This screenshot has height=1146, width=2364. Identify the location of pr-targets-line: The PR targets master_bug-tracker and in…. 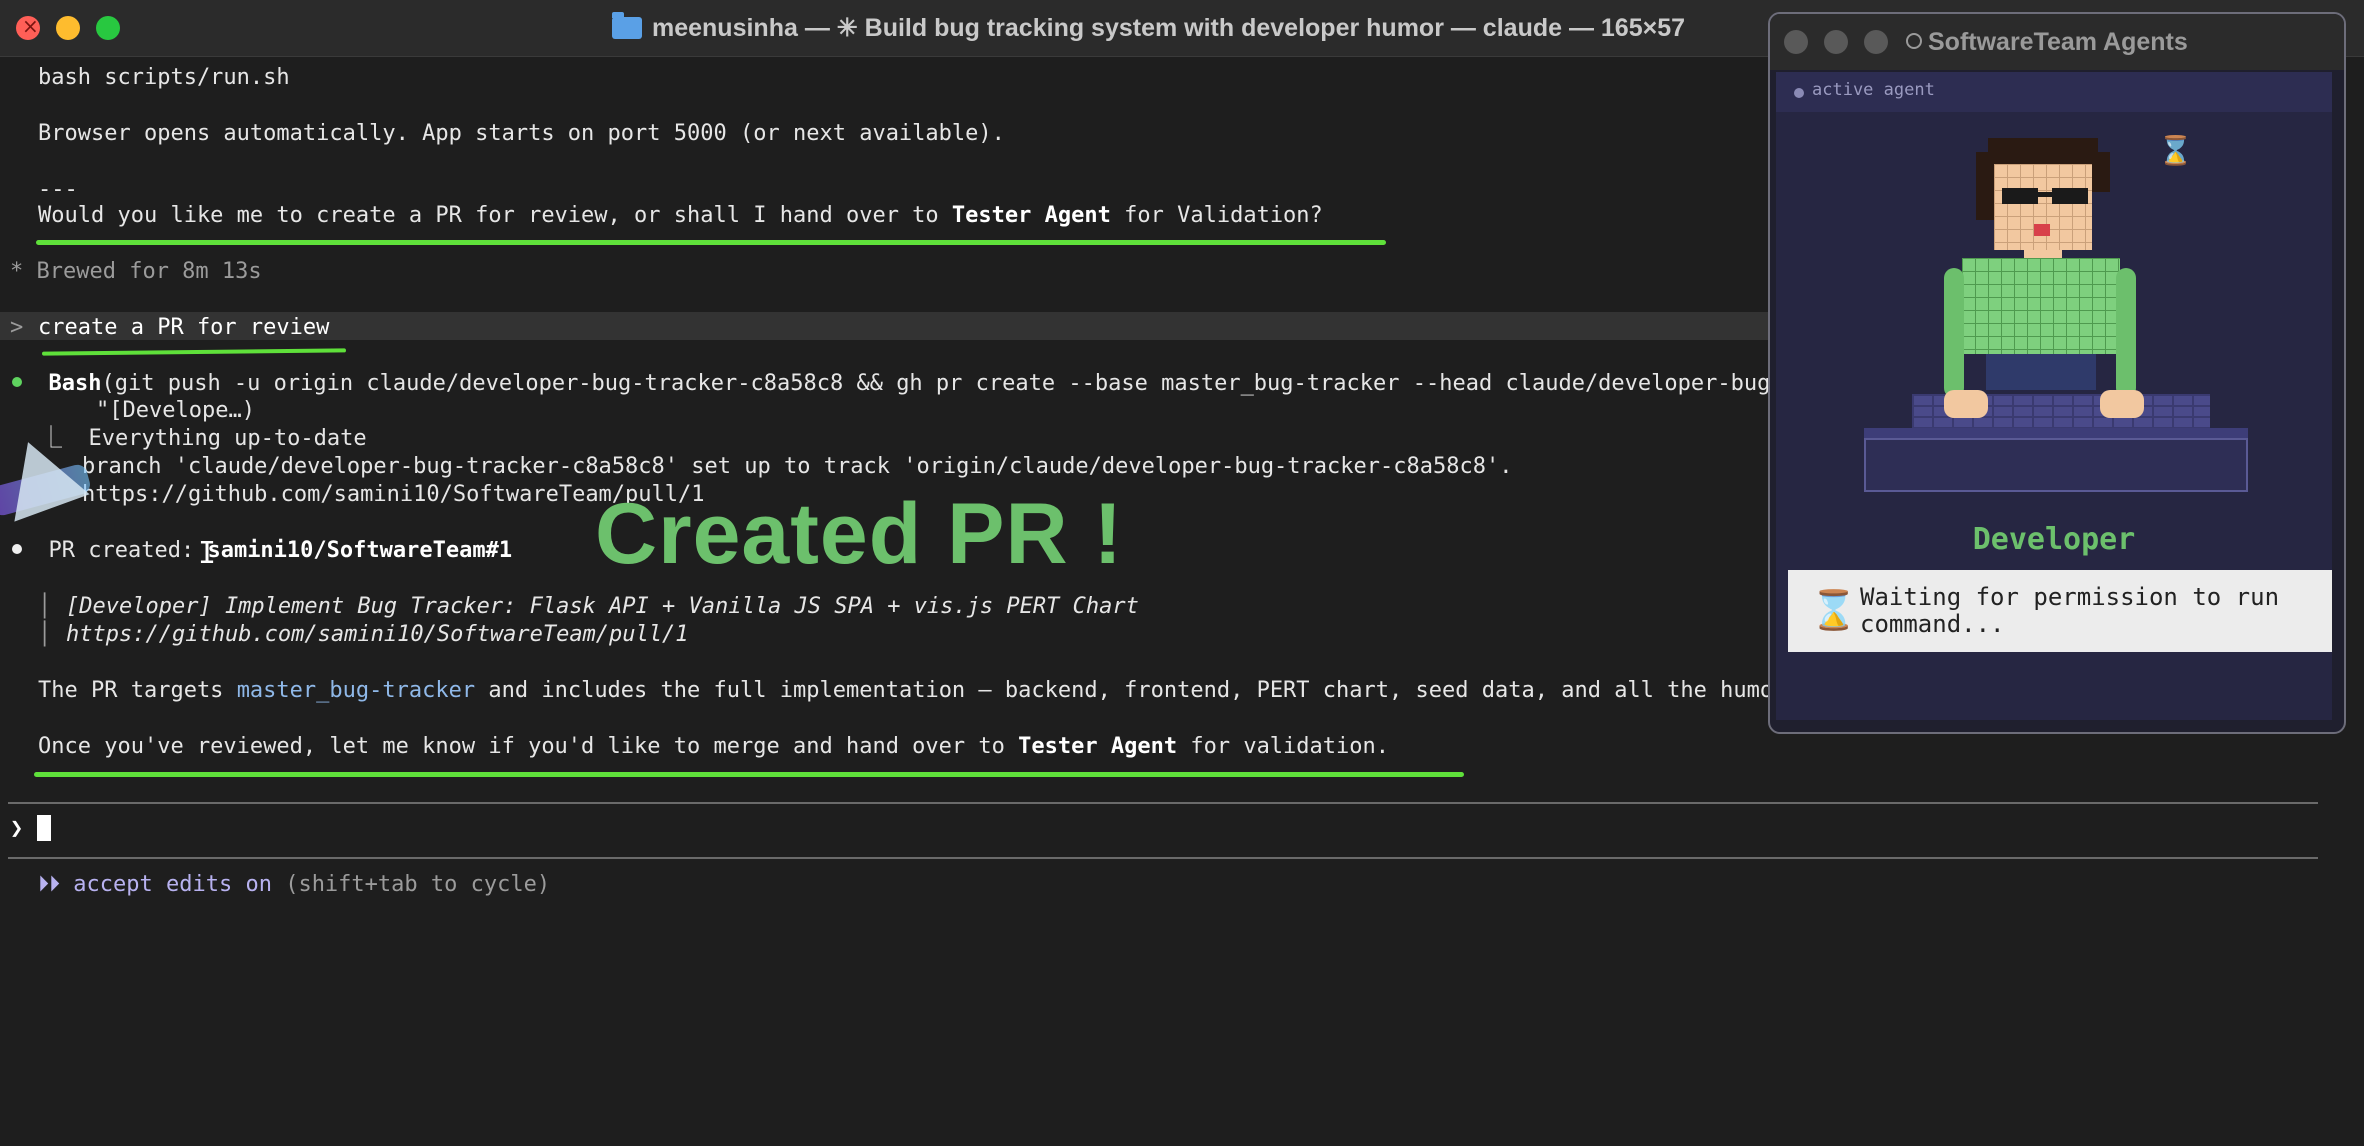
(919, 691).